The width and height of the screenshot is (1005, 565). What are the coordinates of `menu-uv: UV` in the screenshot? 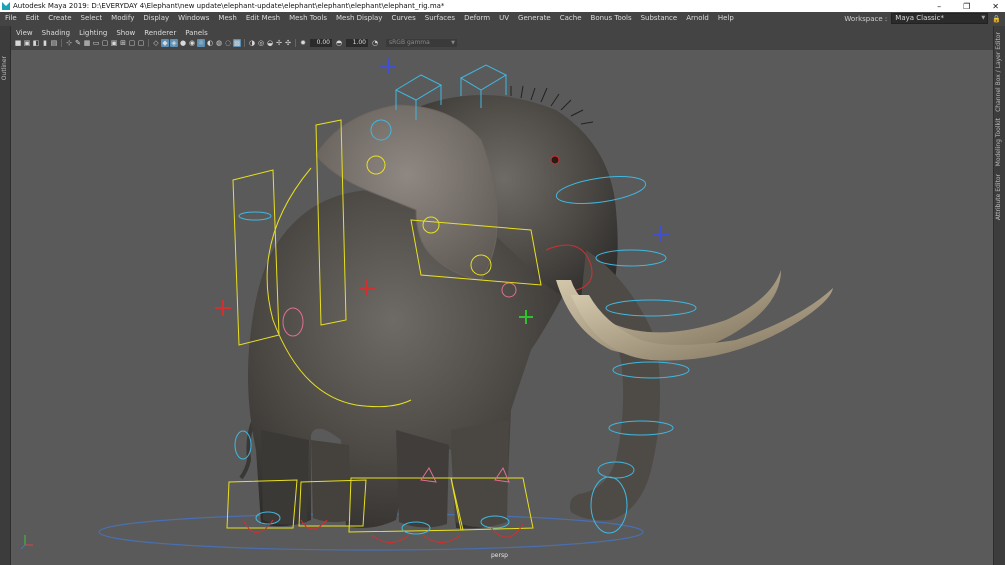 It's located at (503, 18).